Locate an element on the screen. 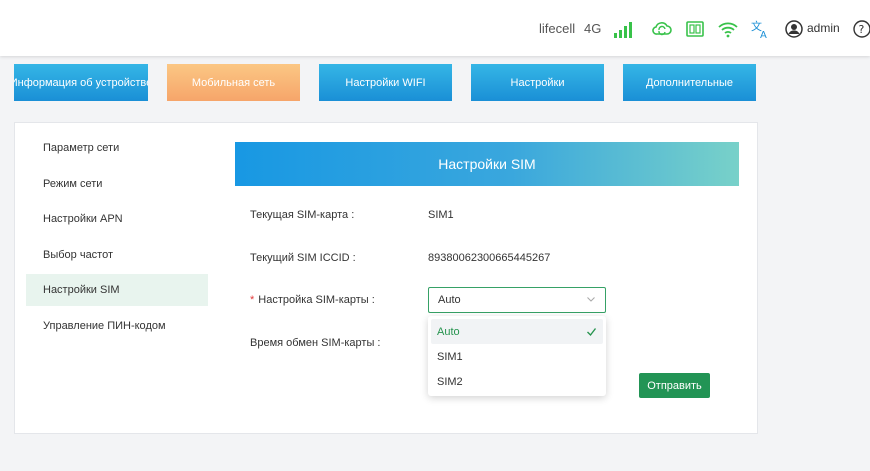  sim-setting-selected-value: Auto is located at coordinates (449, 300).